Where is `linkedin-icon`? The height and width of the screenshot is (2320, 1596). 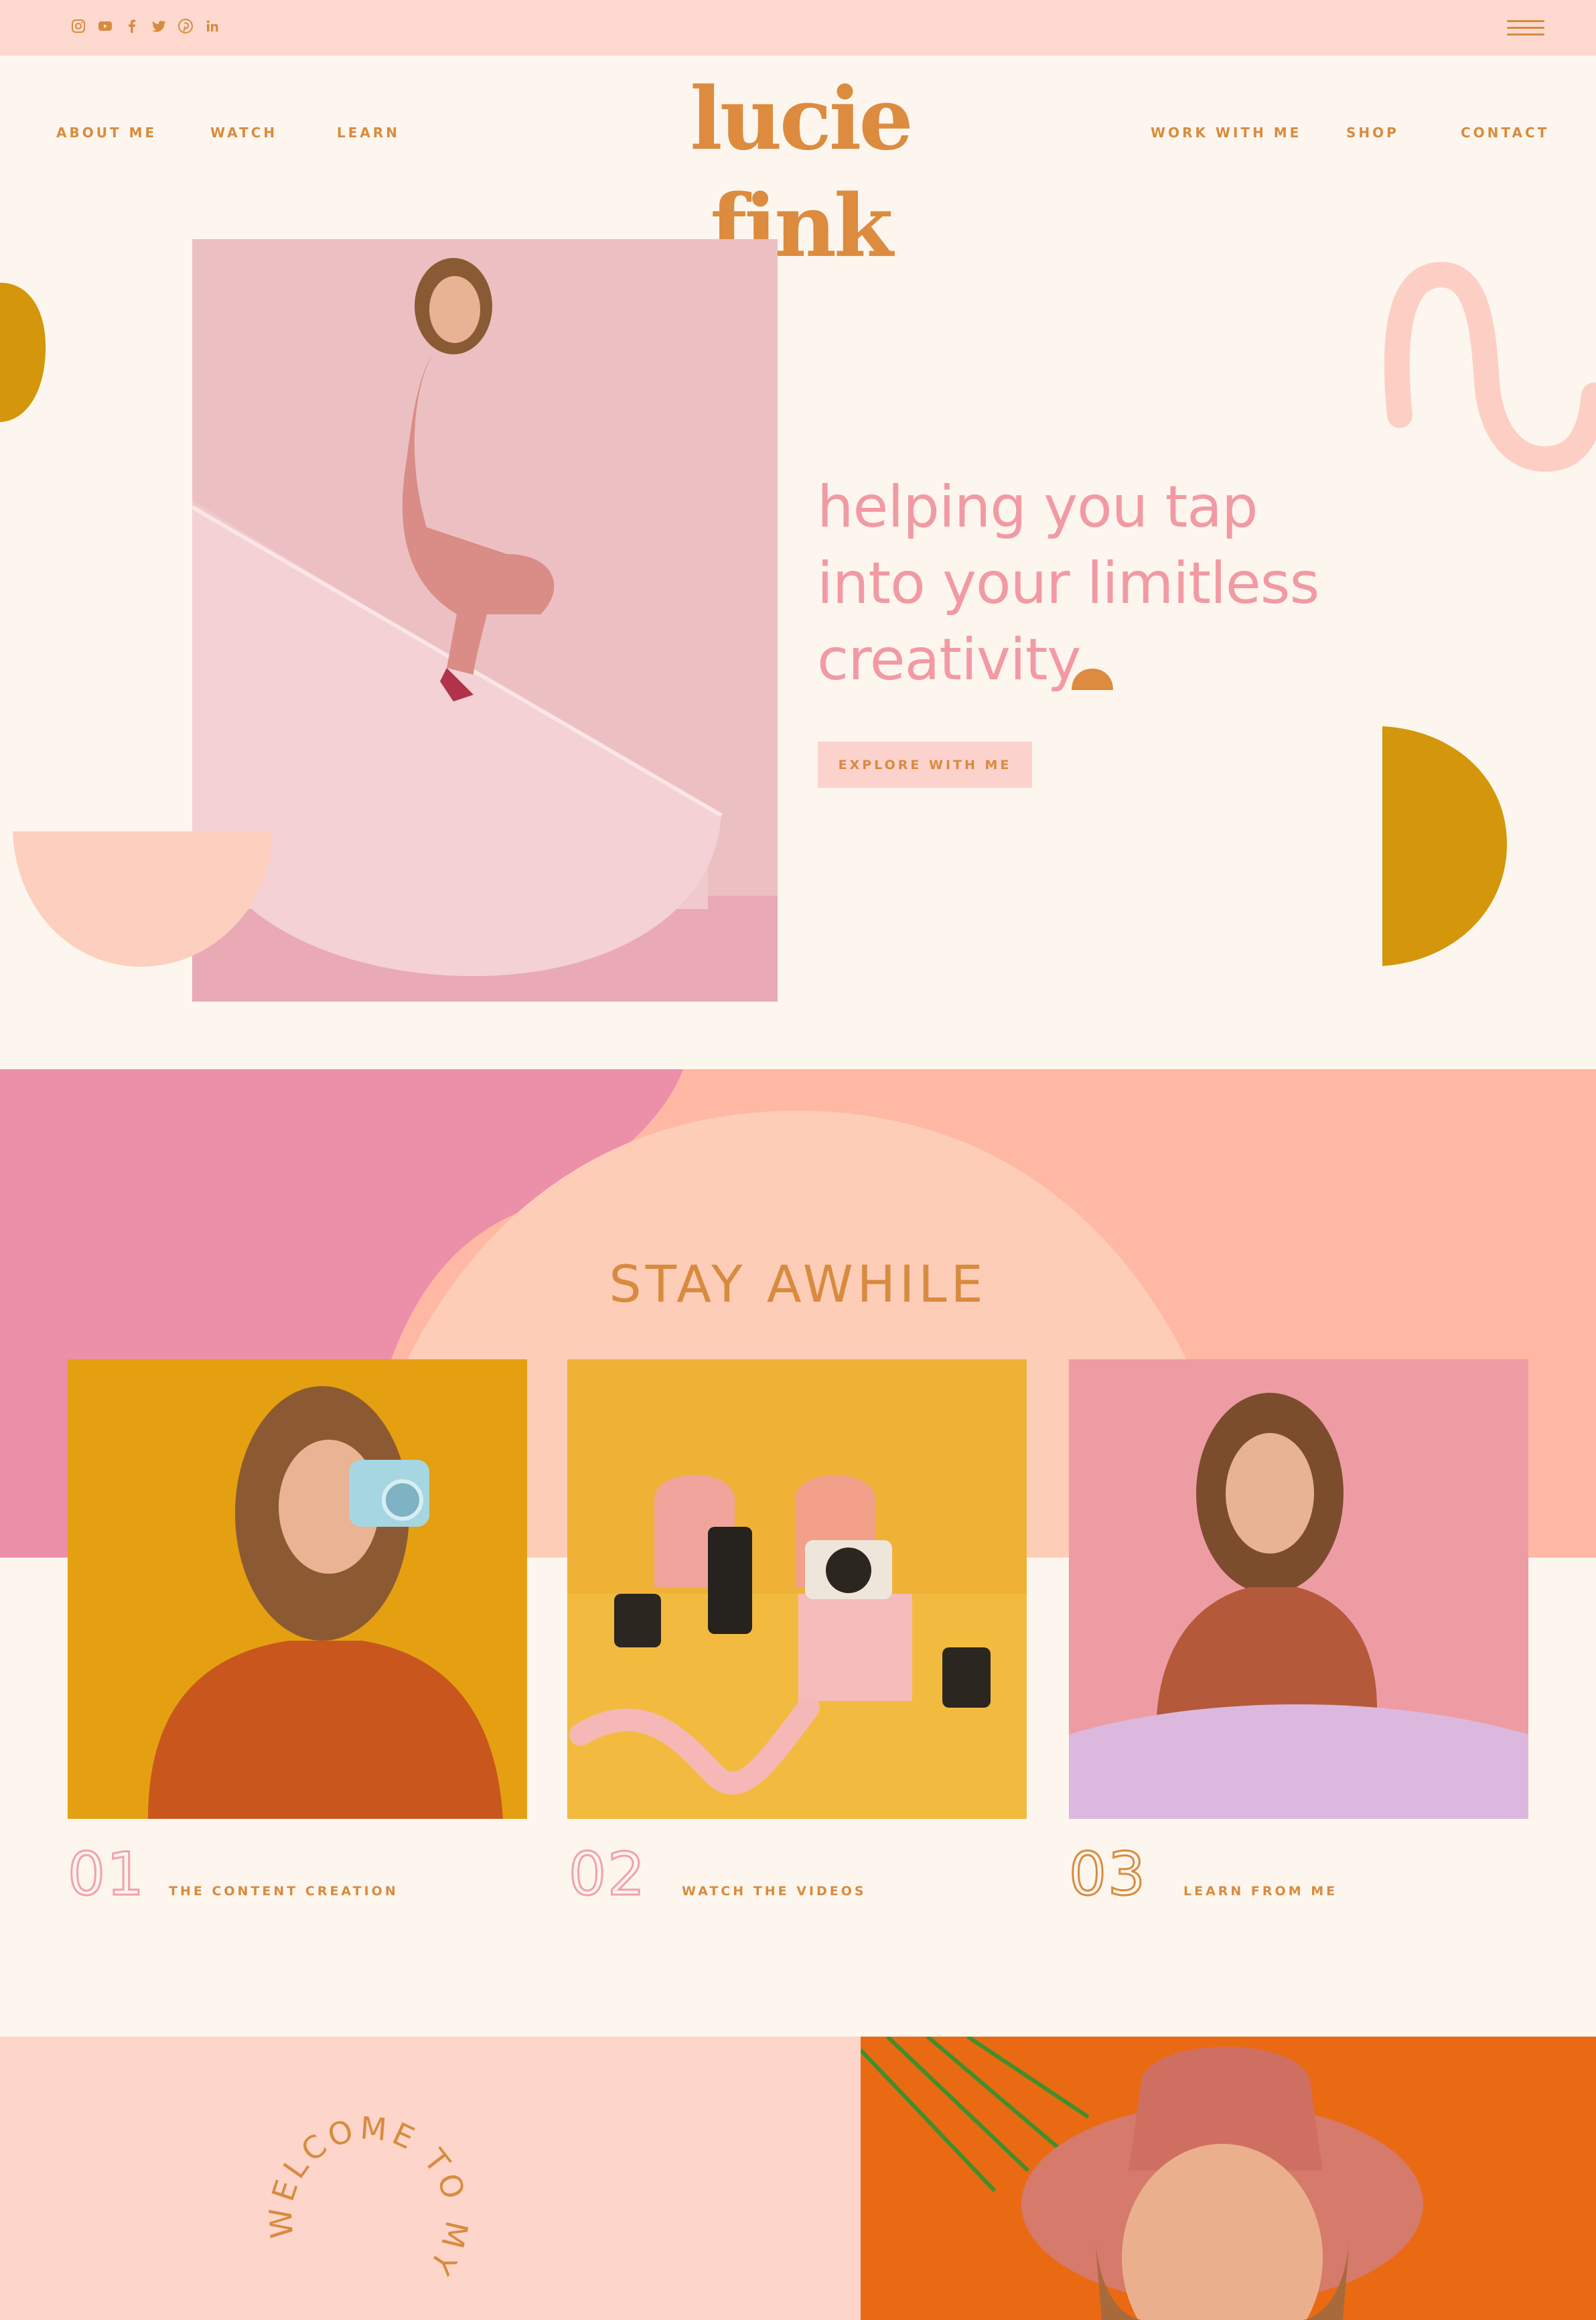 linkedin-icon is located at coordinates (212, 26).